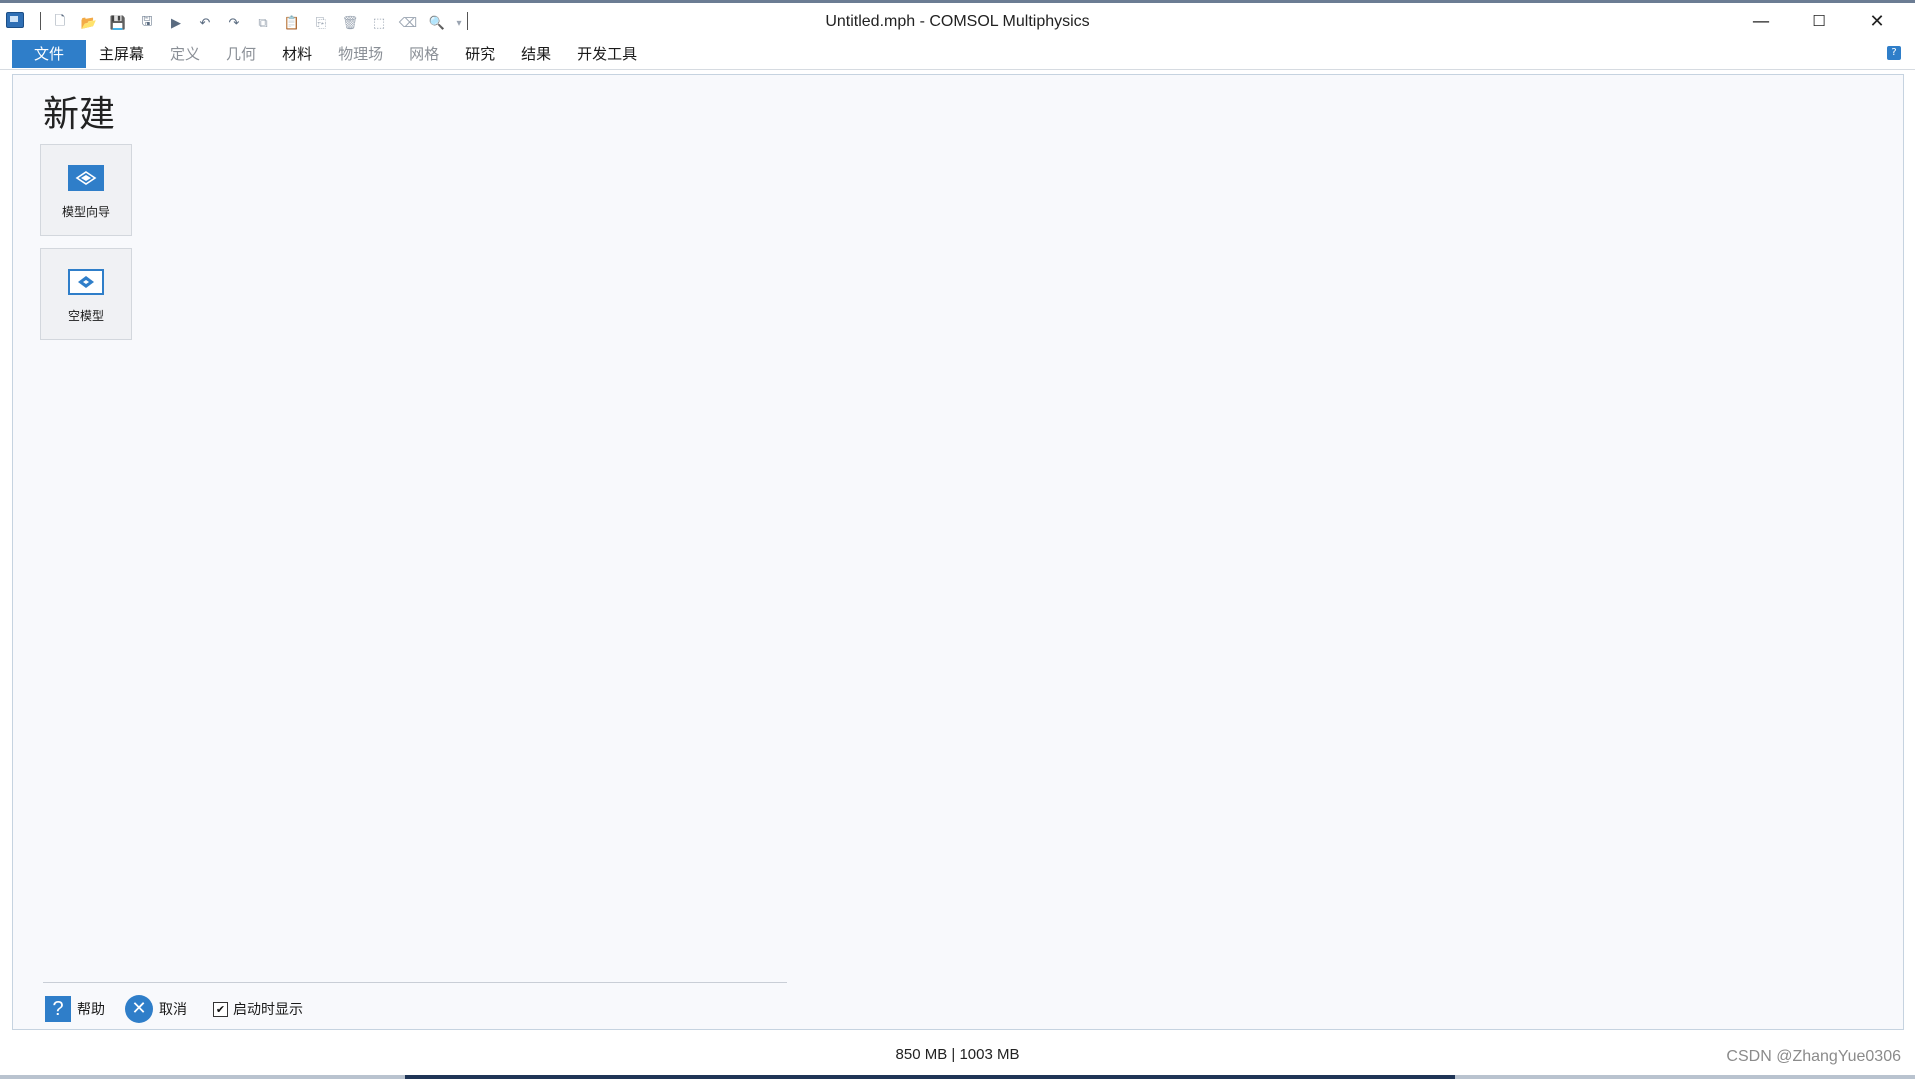 This screenshot has height=1079, width=1915. I want to click on model-wizard-button: 模型向导, so click(86, 190).